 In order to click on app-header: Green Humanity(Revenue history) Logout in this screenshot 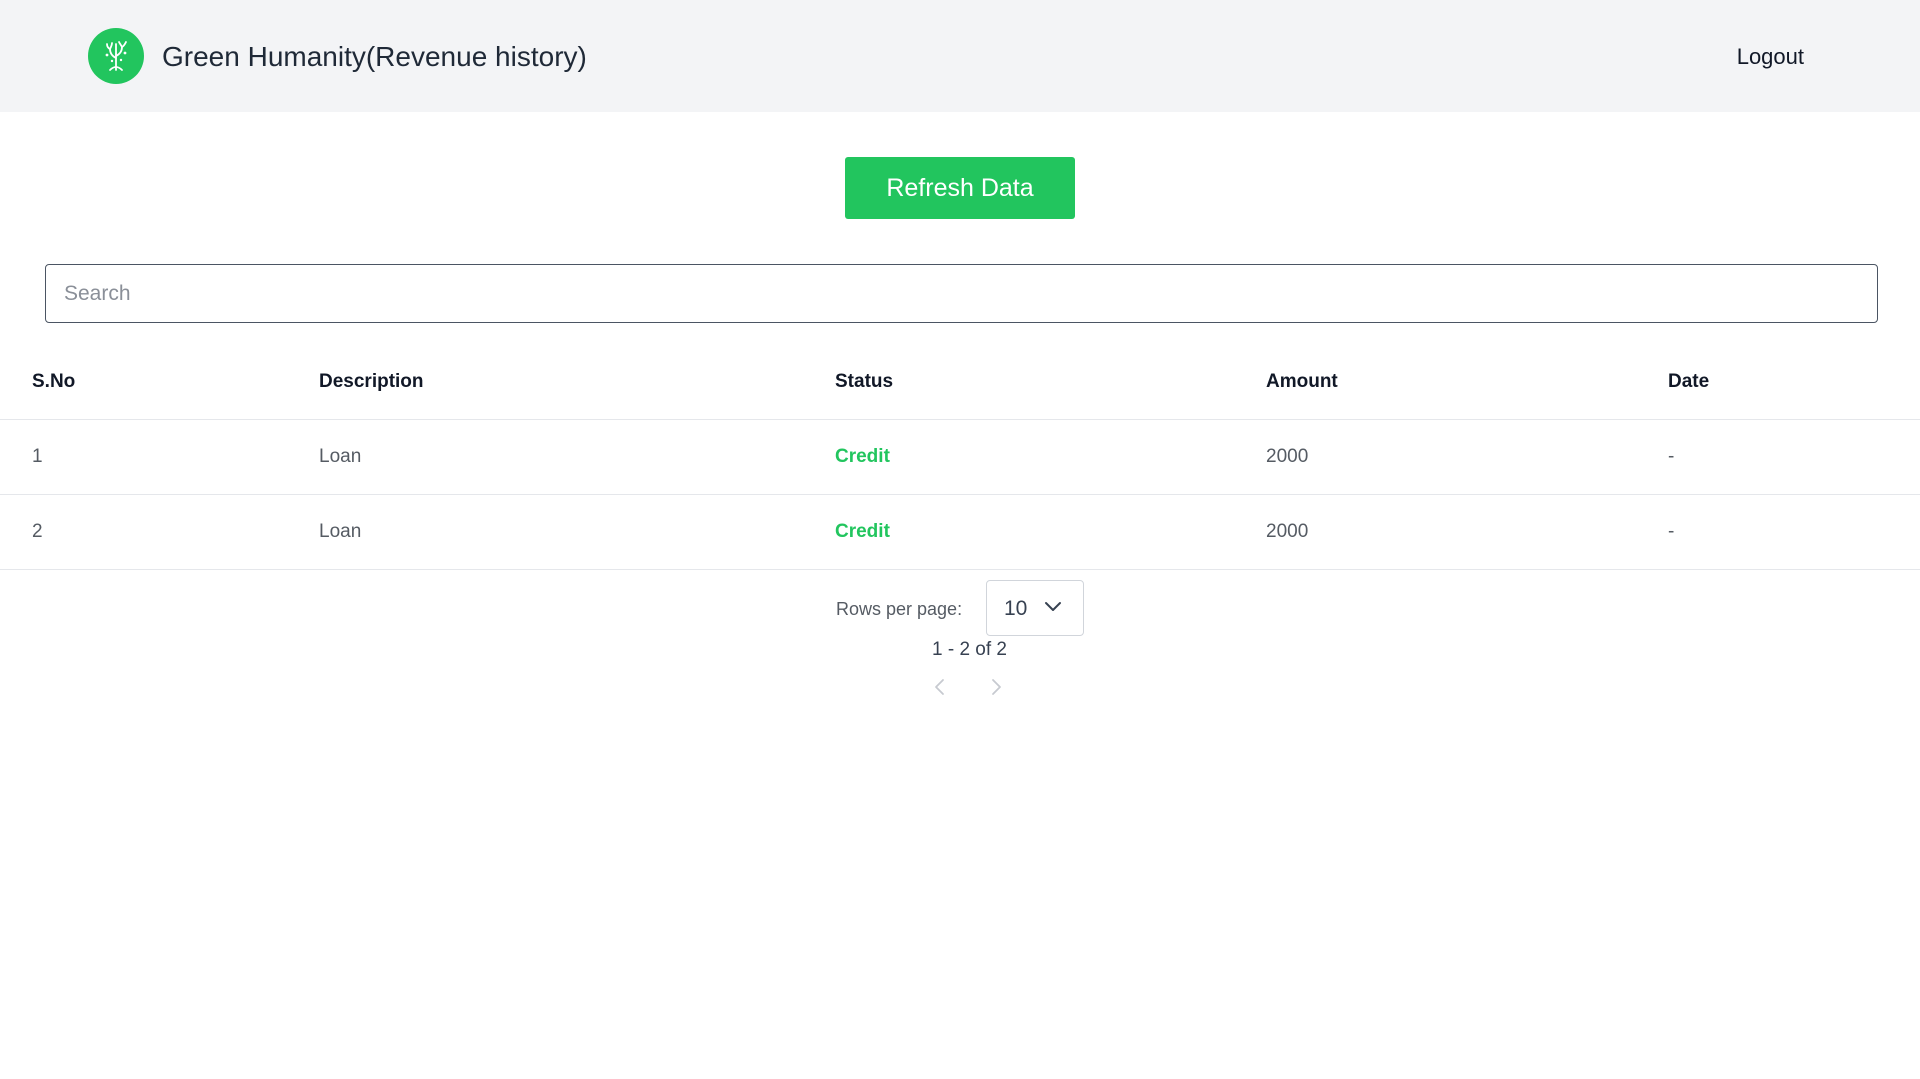, I will do `click(960, 56)`.